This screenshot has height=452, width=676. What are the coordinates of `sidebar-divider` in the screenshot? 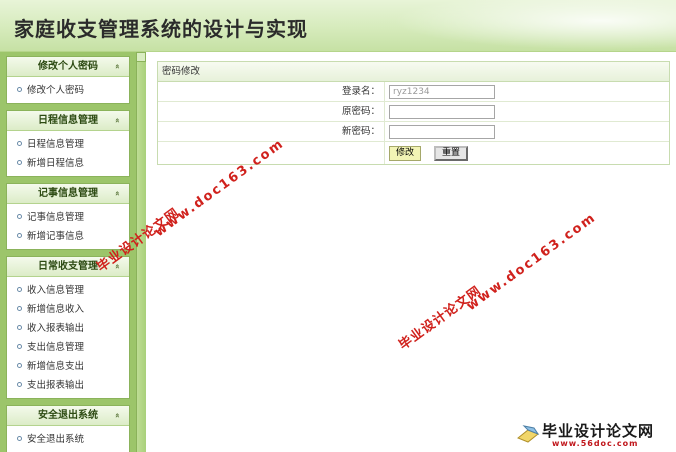 It's located at (141, 252).